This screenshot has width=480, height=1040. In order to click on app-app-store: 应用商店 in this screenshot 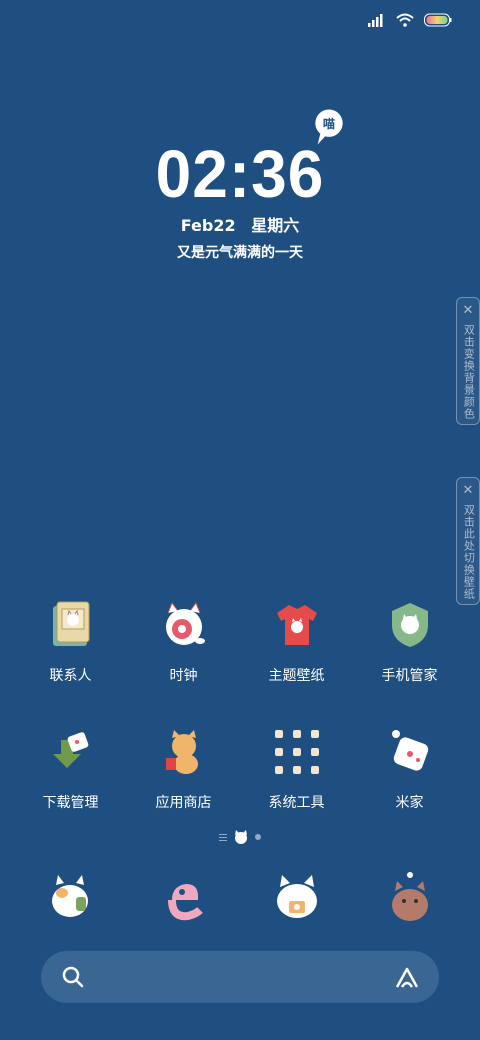, I will do `click(183, 768)`.